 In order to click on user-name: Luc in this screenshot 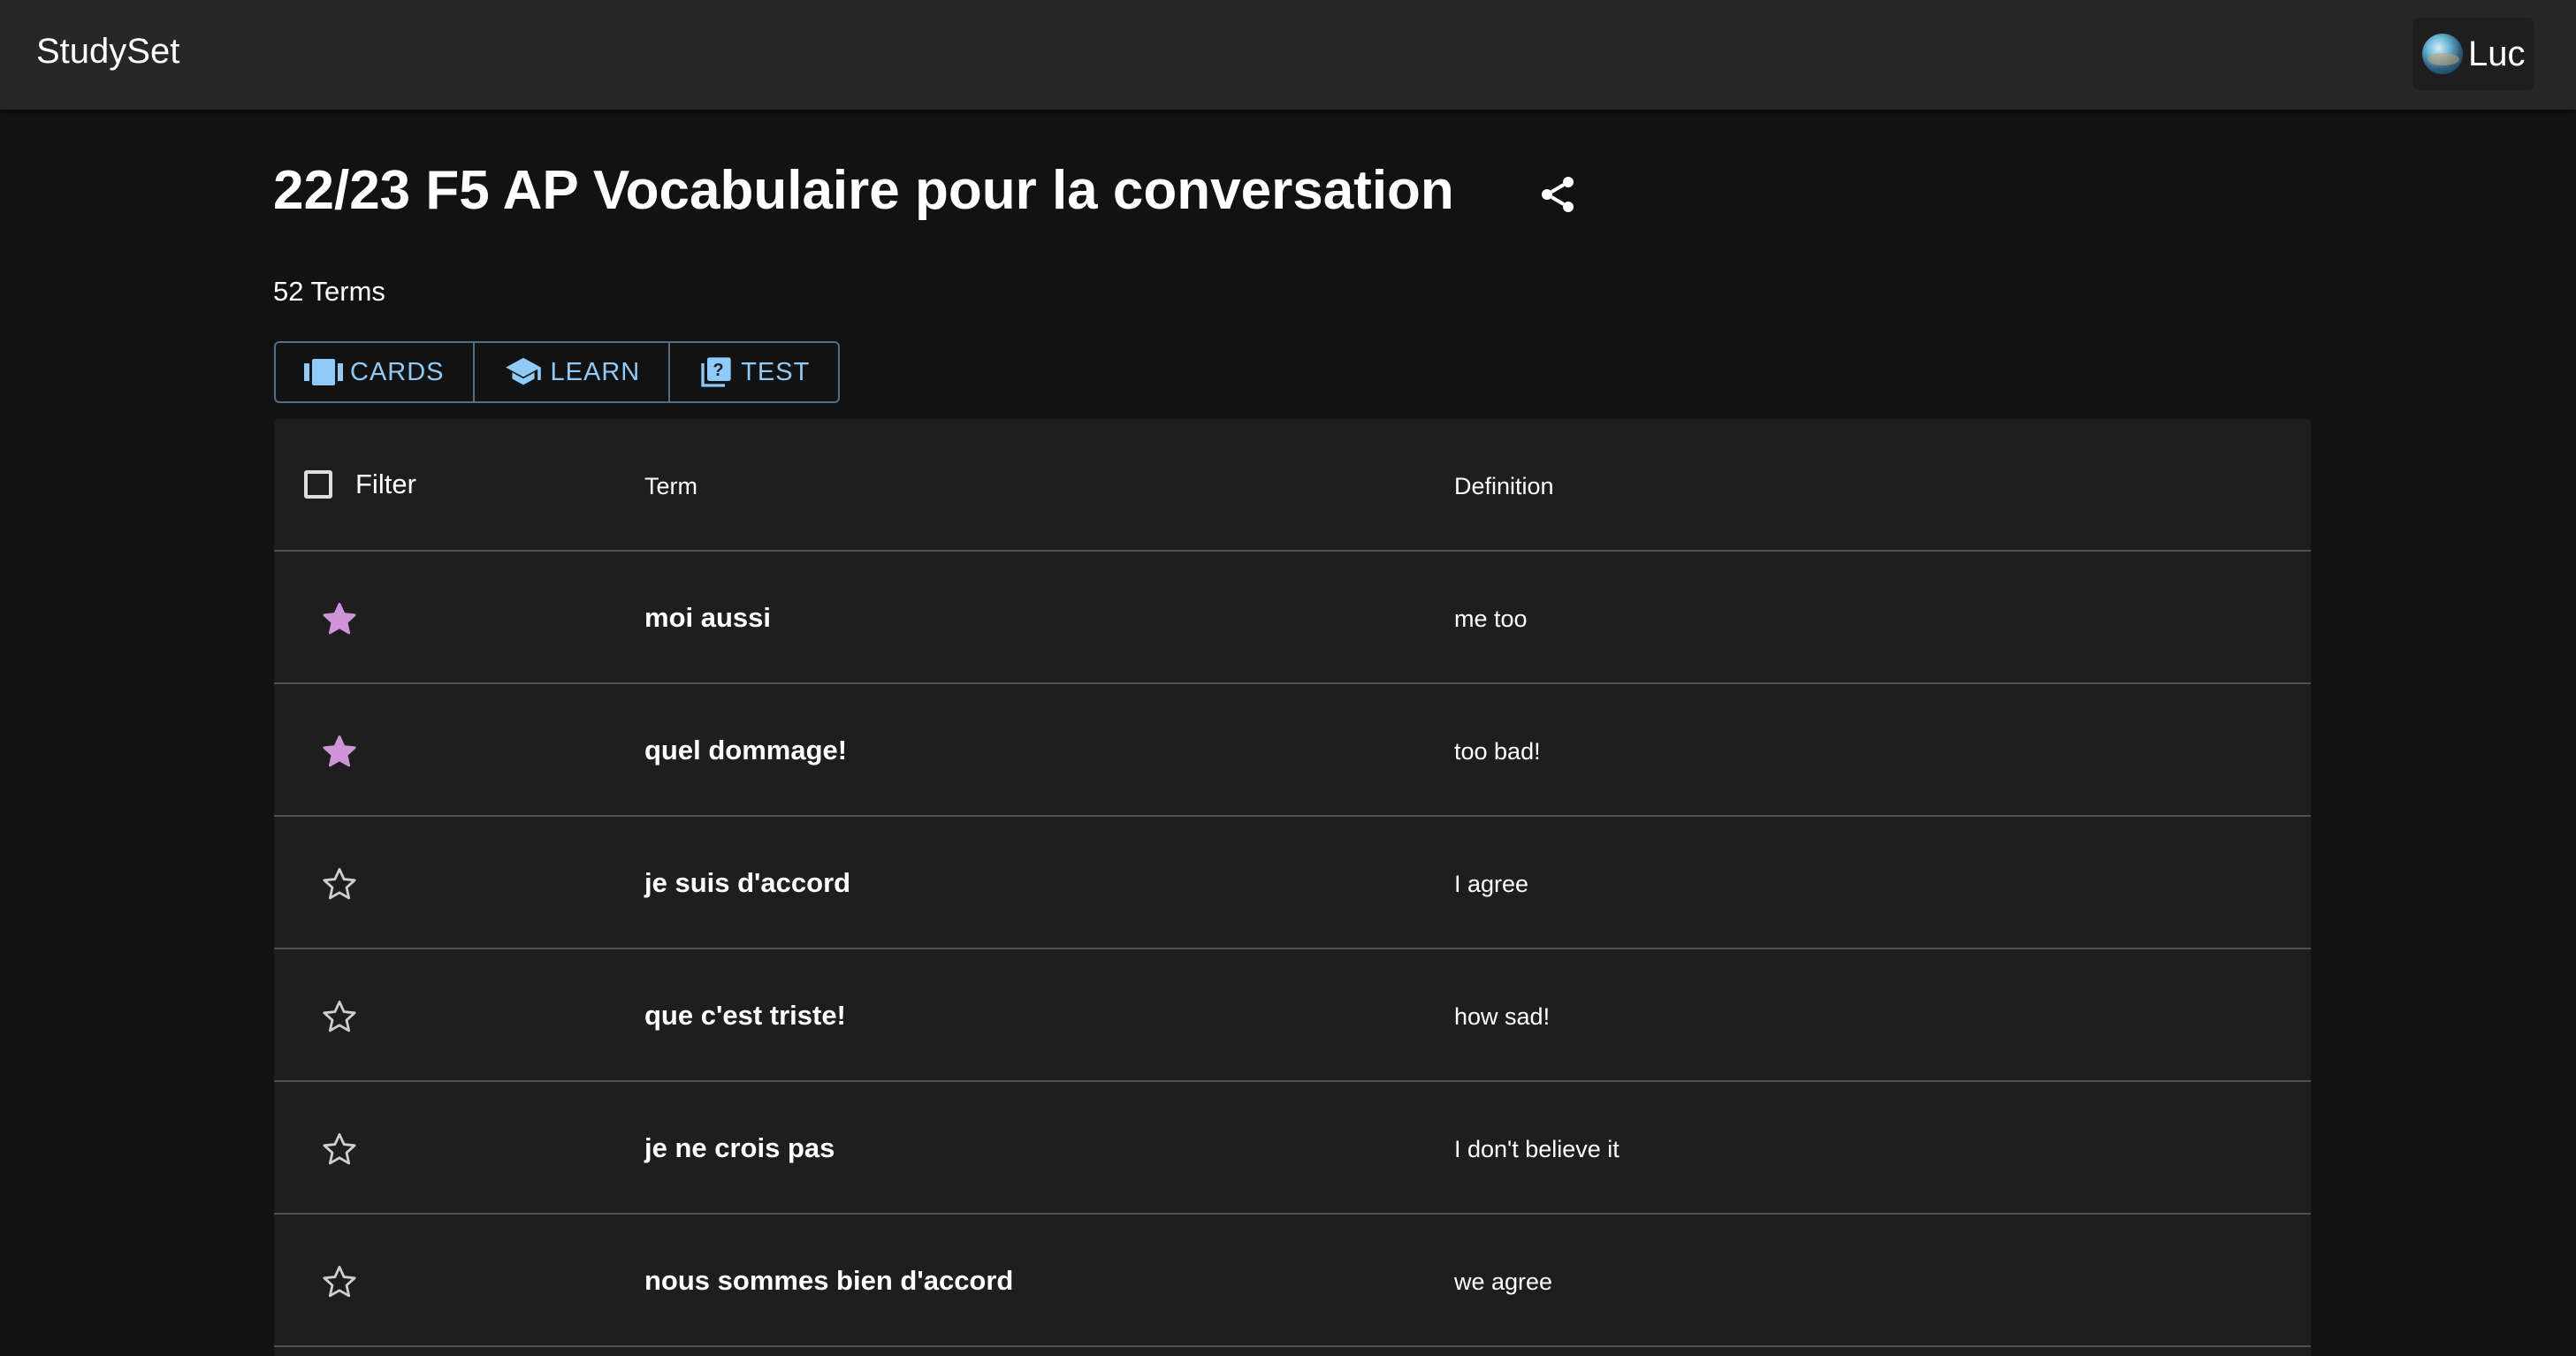, I will do `click(2497, 53)`.